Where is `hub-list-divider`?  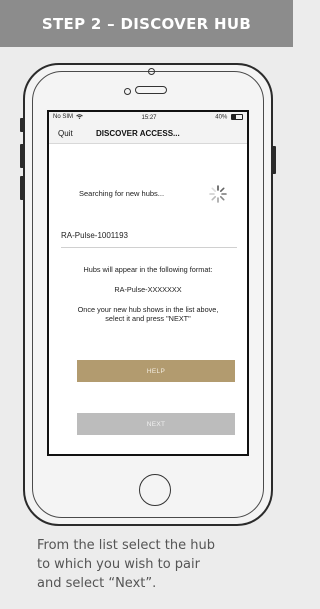
hub-list-divider is located at coordinates (149, 247).